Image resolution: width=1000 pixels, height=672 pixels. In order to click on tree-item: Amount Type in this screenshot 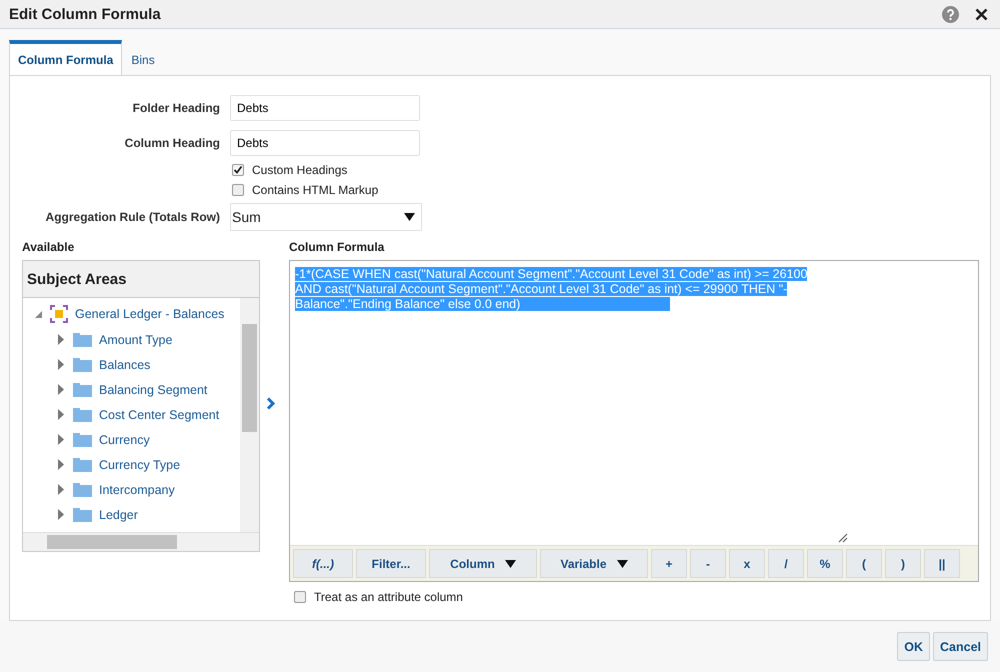, I will do `click(131, 339)`.